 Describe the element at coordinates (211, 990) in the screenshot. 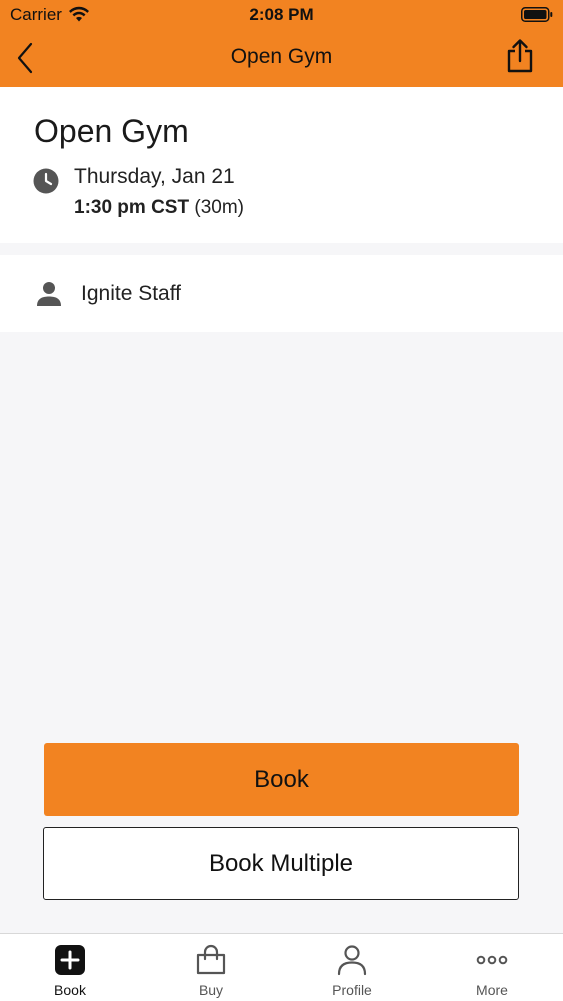

I see `tab-label: Buy` at that location.